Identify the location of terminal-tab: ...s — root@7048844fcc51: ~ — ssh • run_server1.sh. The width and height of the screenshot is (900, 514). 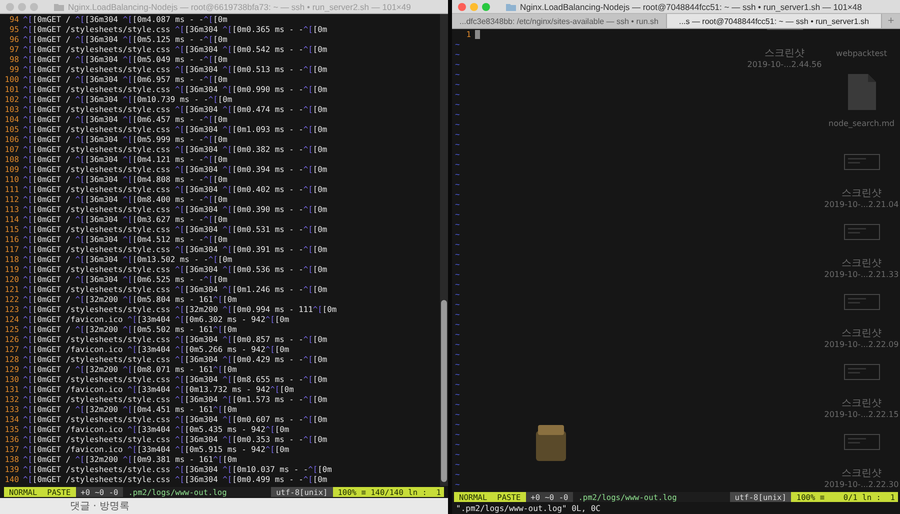
(774, 21).